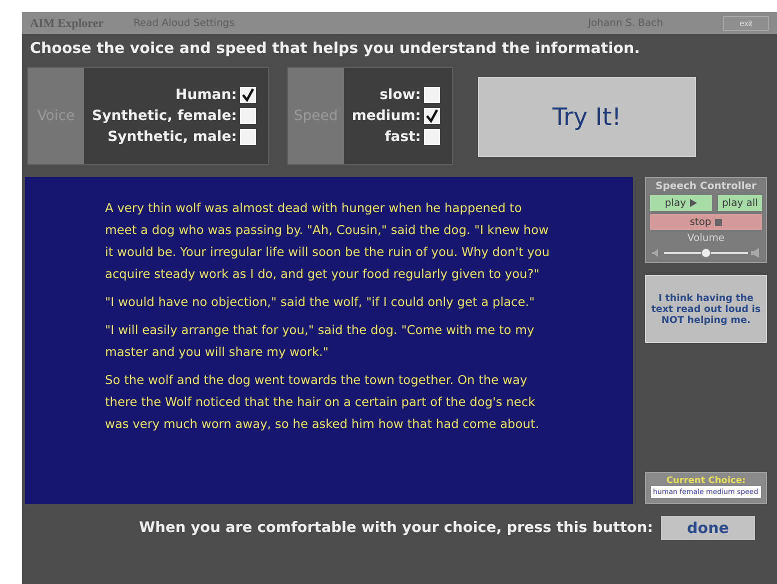 This screenshot has width=777, height=584. I want to click on story-paragraph: So the wolf and the dog went towards the town together. On the way there the Wolf noticed that the hair on a certain part of the dog's neck was very much worn away, so he asked him how that had come about., so click(322, 402).